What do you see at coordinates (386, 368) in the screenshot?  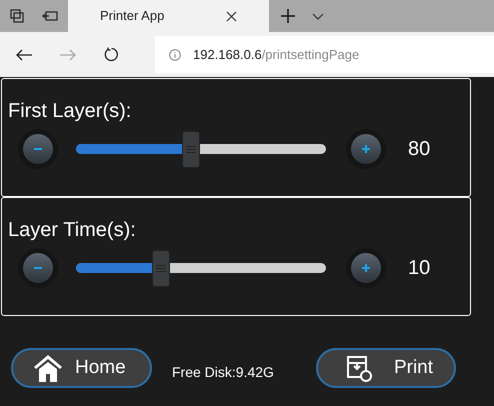 I see `print-button: Print` at bounding box center [386, 368].